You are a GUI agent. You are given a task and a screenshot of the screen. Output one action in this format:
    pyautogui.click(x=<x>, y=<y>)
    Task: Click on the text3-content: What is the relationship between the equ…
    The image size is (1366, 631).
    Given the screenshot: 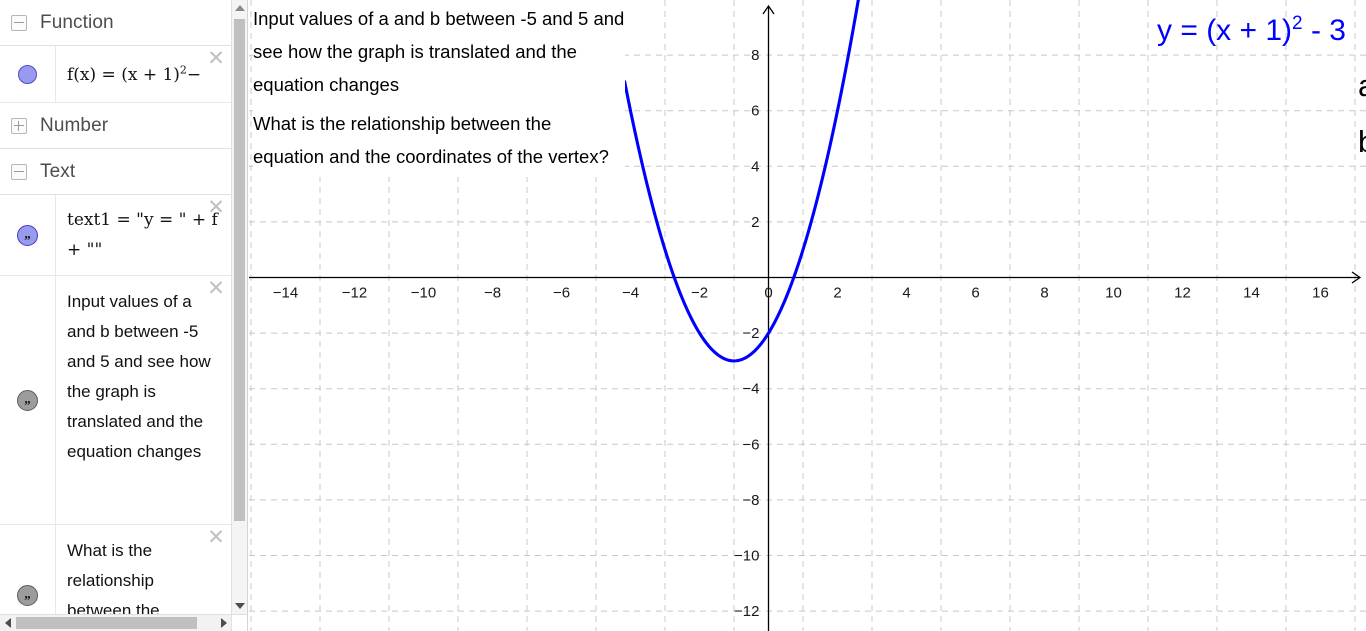 What is the action you would take?
    pyautogui.click(x=113, y=577)
    